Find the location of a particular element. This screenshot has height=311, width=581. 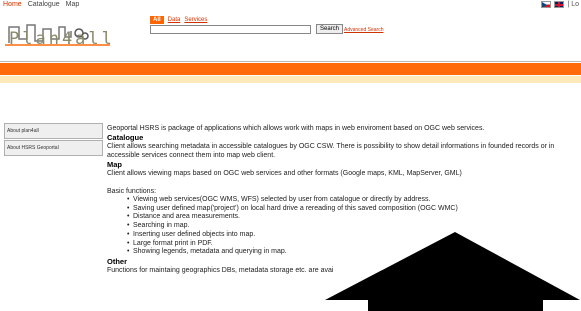

top-bar: Home Catalogue Map | Lo is located at coordinates (290, 6).